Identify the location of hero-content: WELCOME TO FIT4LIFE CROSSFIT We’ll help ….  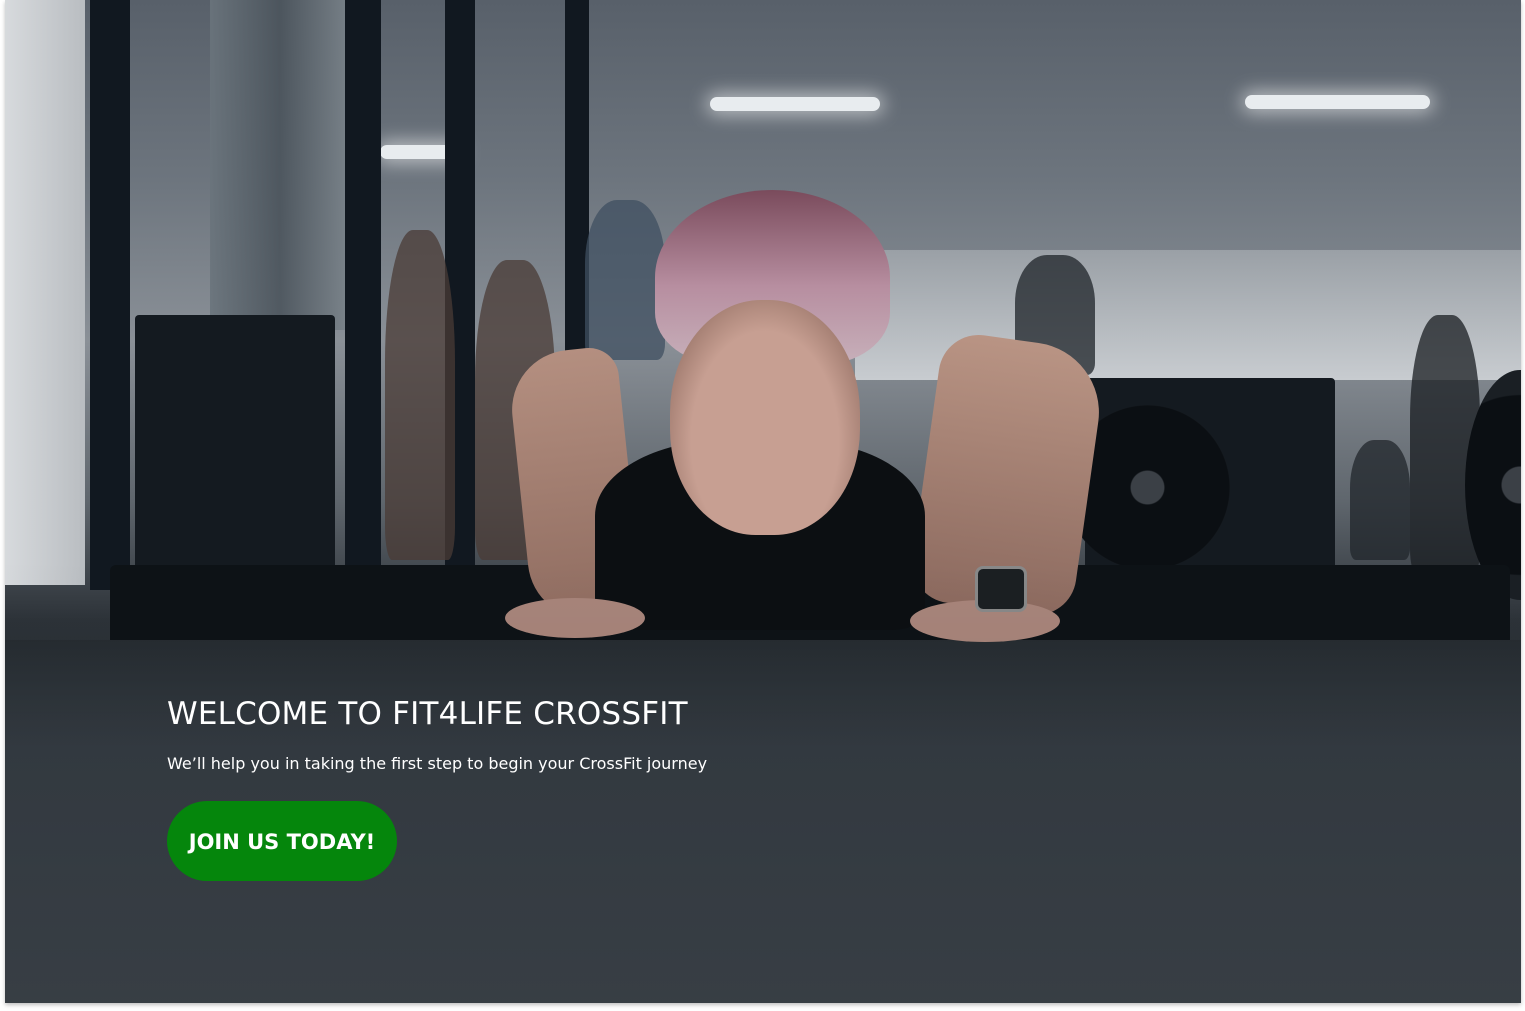
(517, 788).